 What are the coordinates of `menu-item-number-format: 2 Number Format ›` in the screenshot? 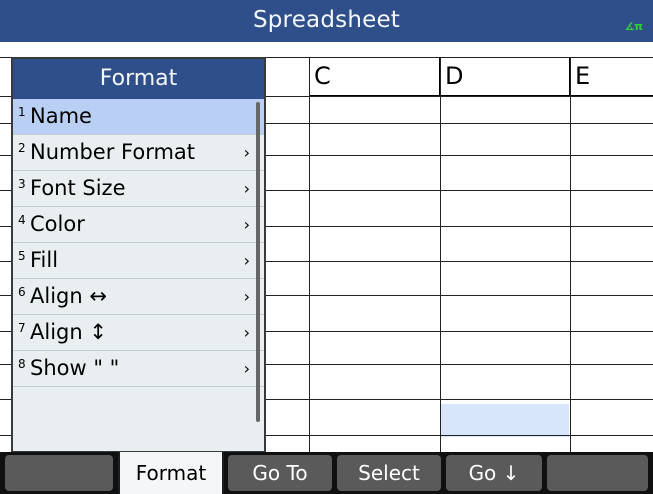 It's located at (138, 153).